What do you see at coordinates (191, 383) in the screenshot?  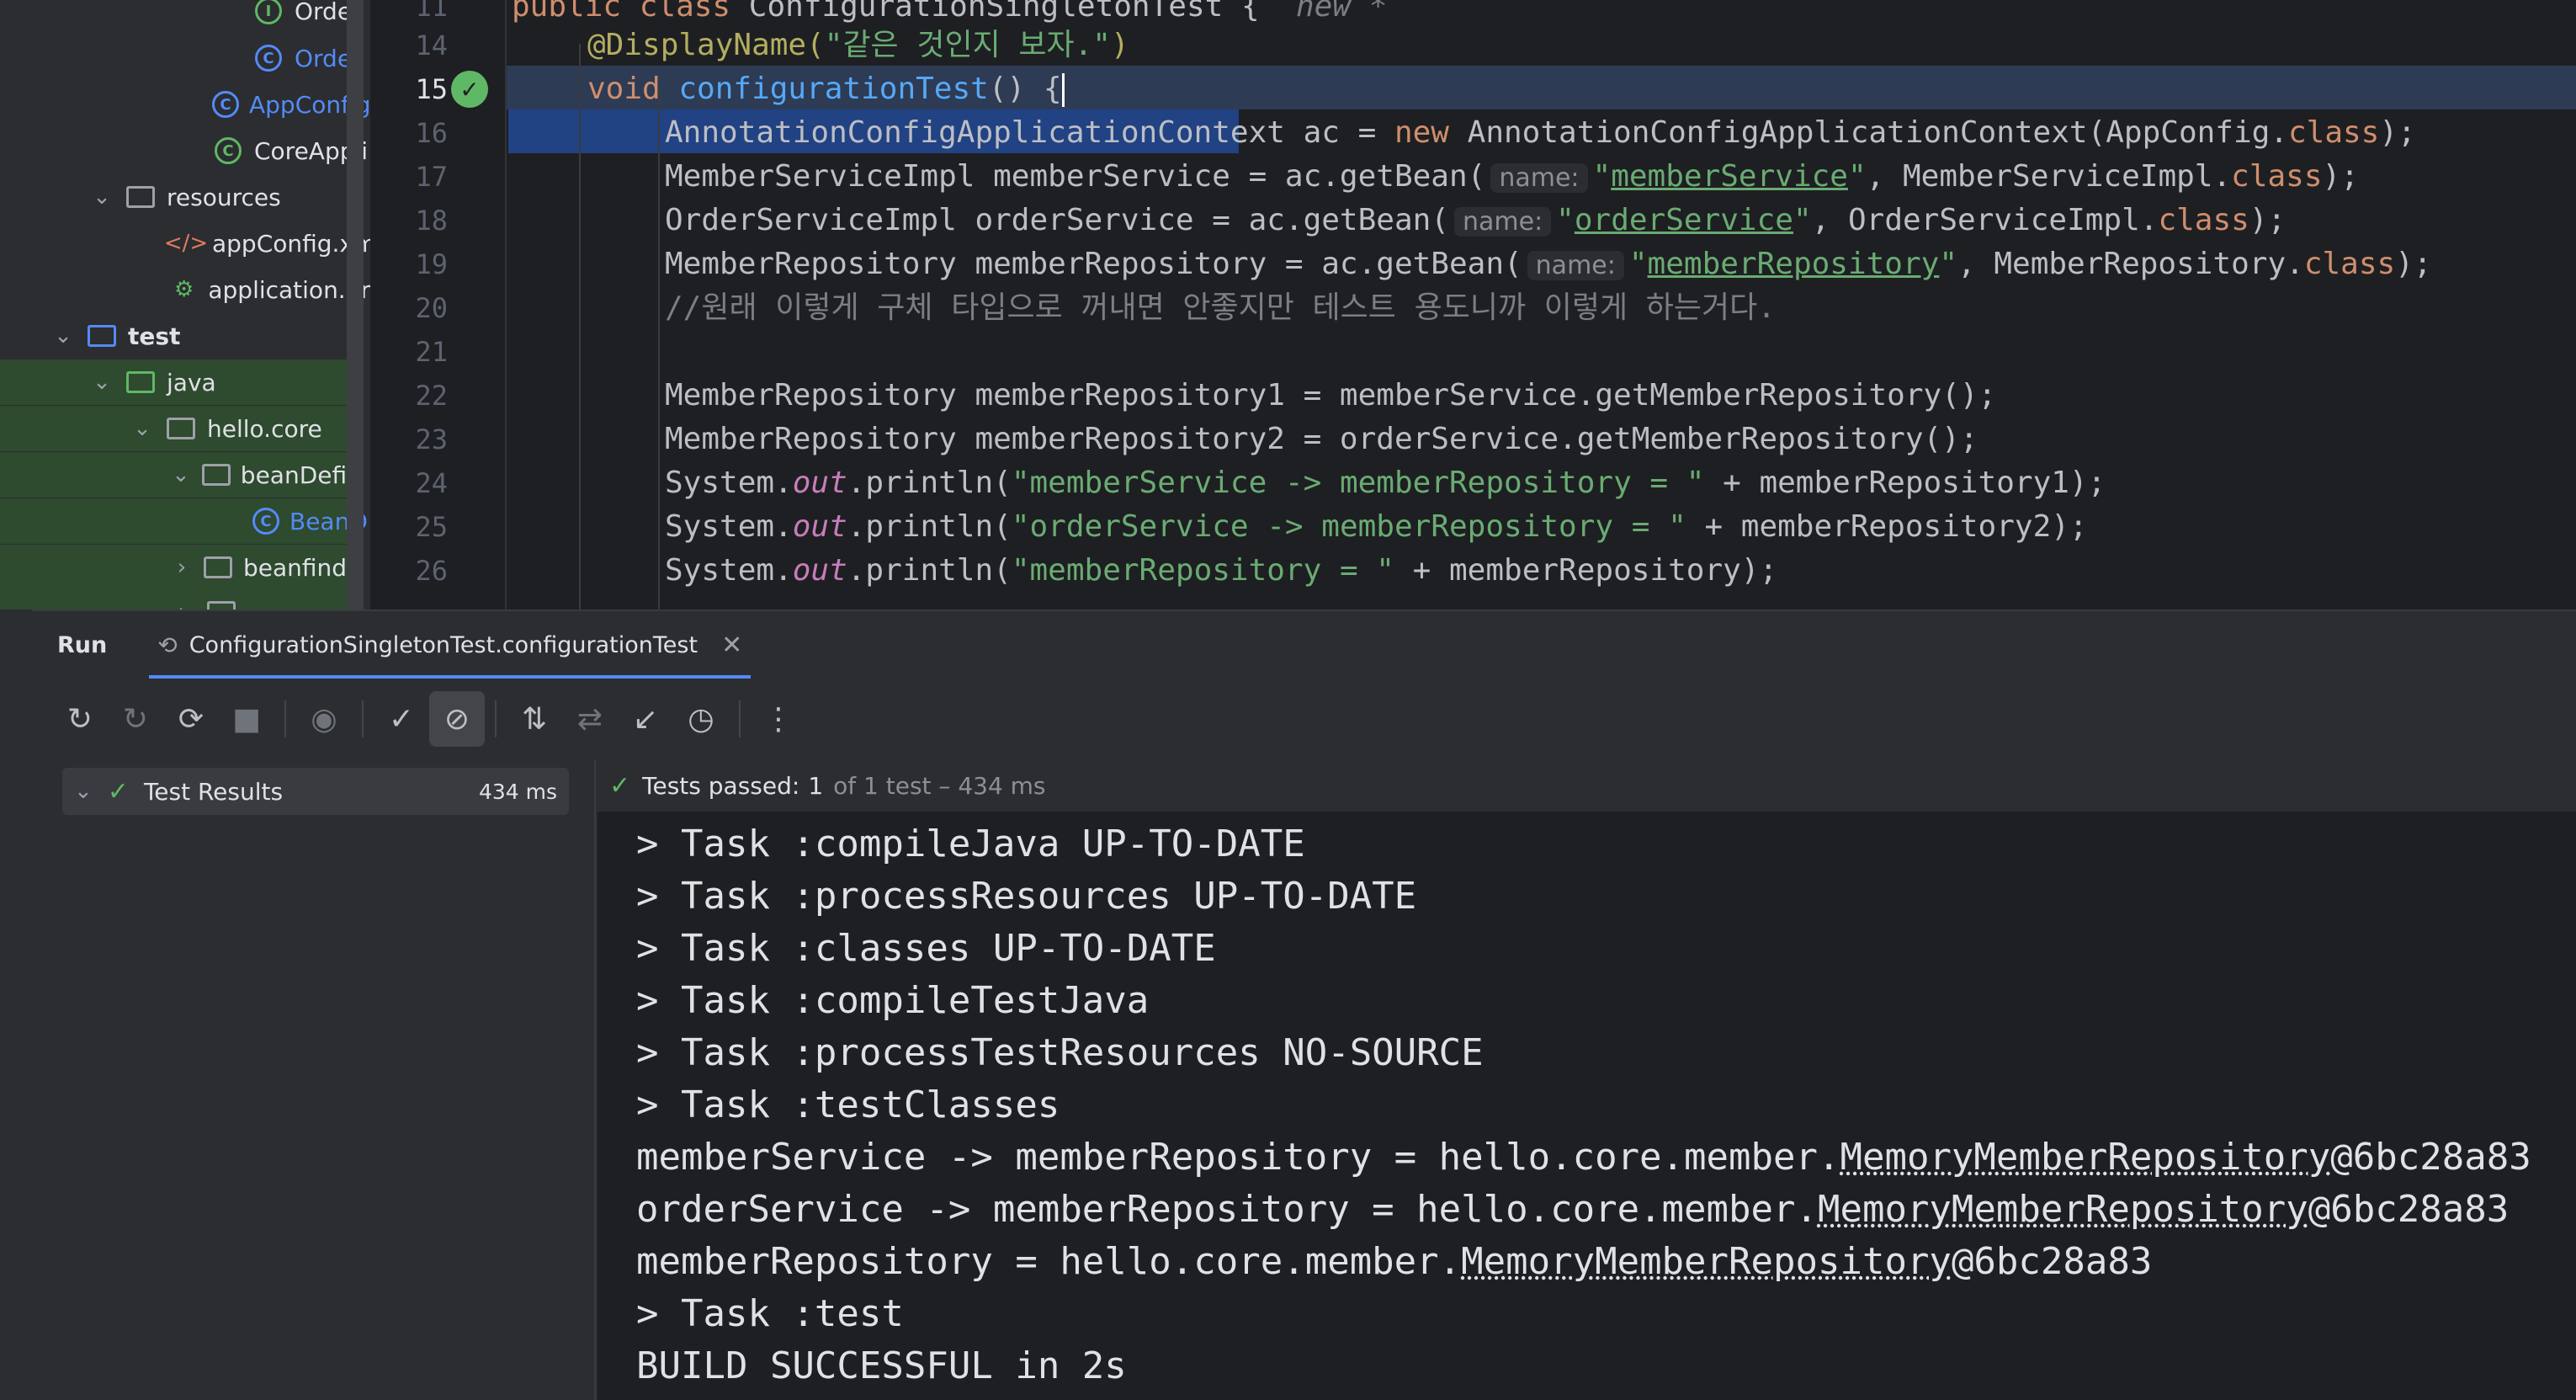 I see `tree-item-label: java` at bounding box center [191, 383].